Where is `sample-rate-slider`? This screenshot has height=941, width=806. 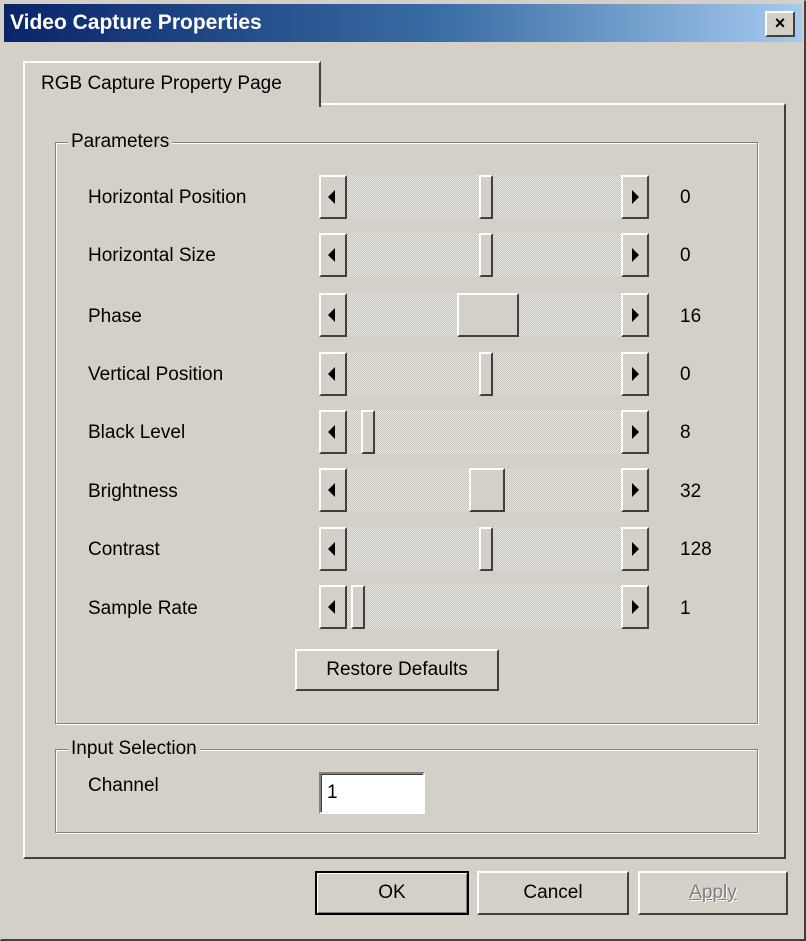 sample-rate-slider is located at coordinates (484, 607).